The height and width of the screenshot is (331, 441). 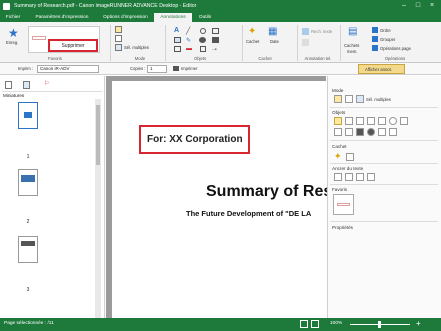 What do you see at coordinates (98, 135) in the screenshot?
I see `scrollbar-thumb` at bounding box center [98, 135].